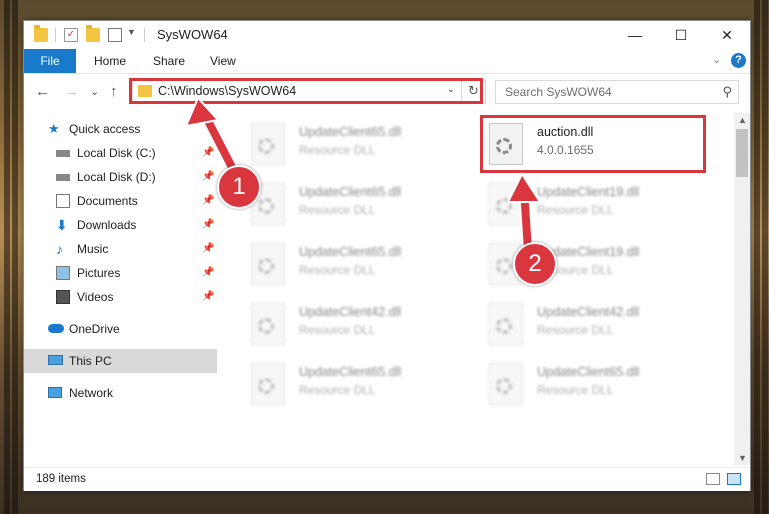 This screenshot has height=514, width=769. I want to click on sidebar-item-label: Pictures, so click(99, 273).